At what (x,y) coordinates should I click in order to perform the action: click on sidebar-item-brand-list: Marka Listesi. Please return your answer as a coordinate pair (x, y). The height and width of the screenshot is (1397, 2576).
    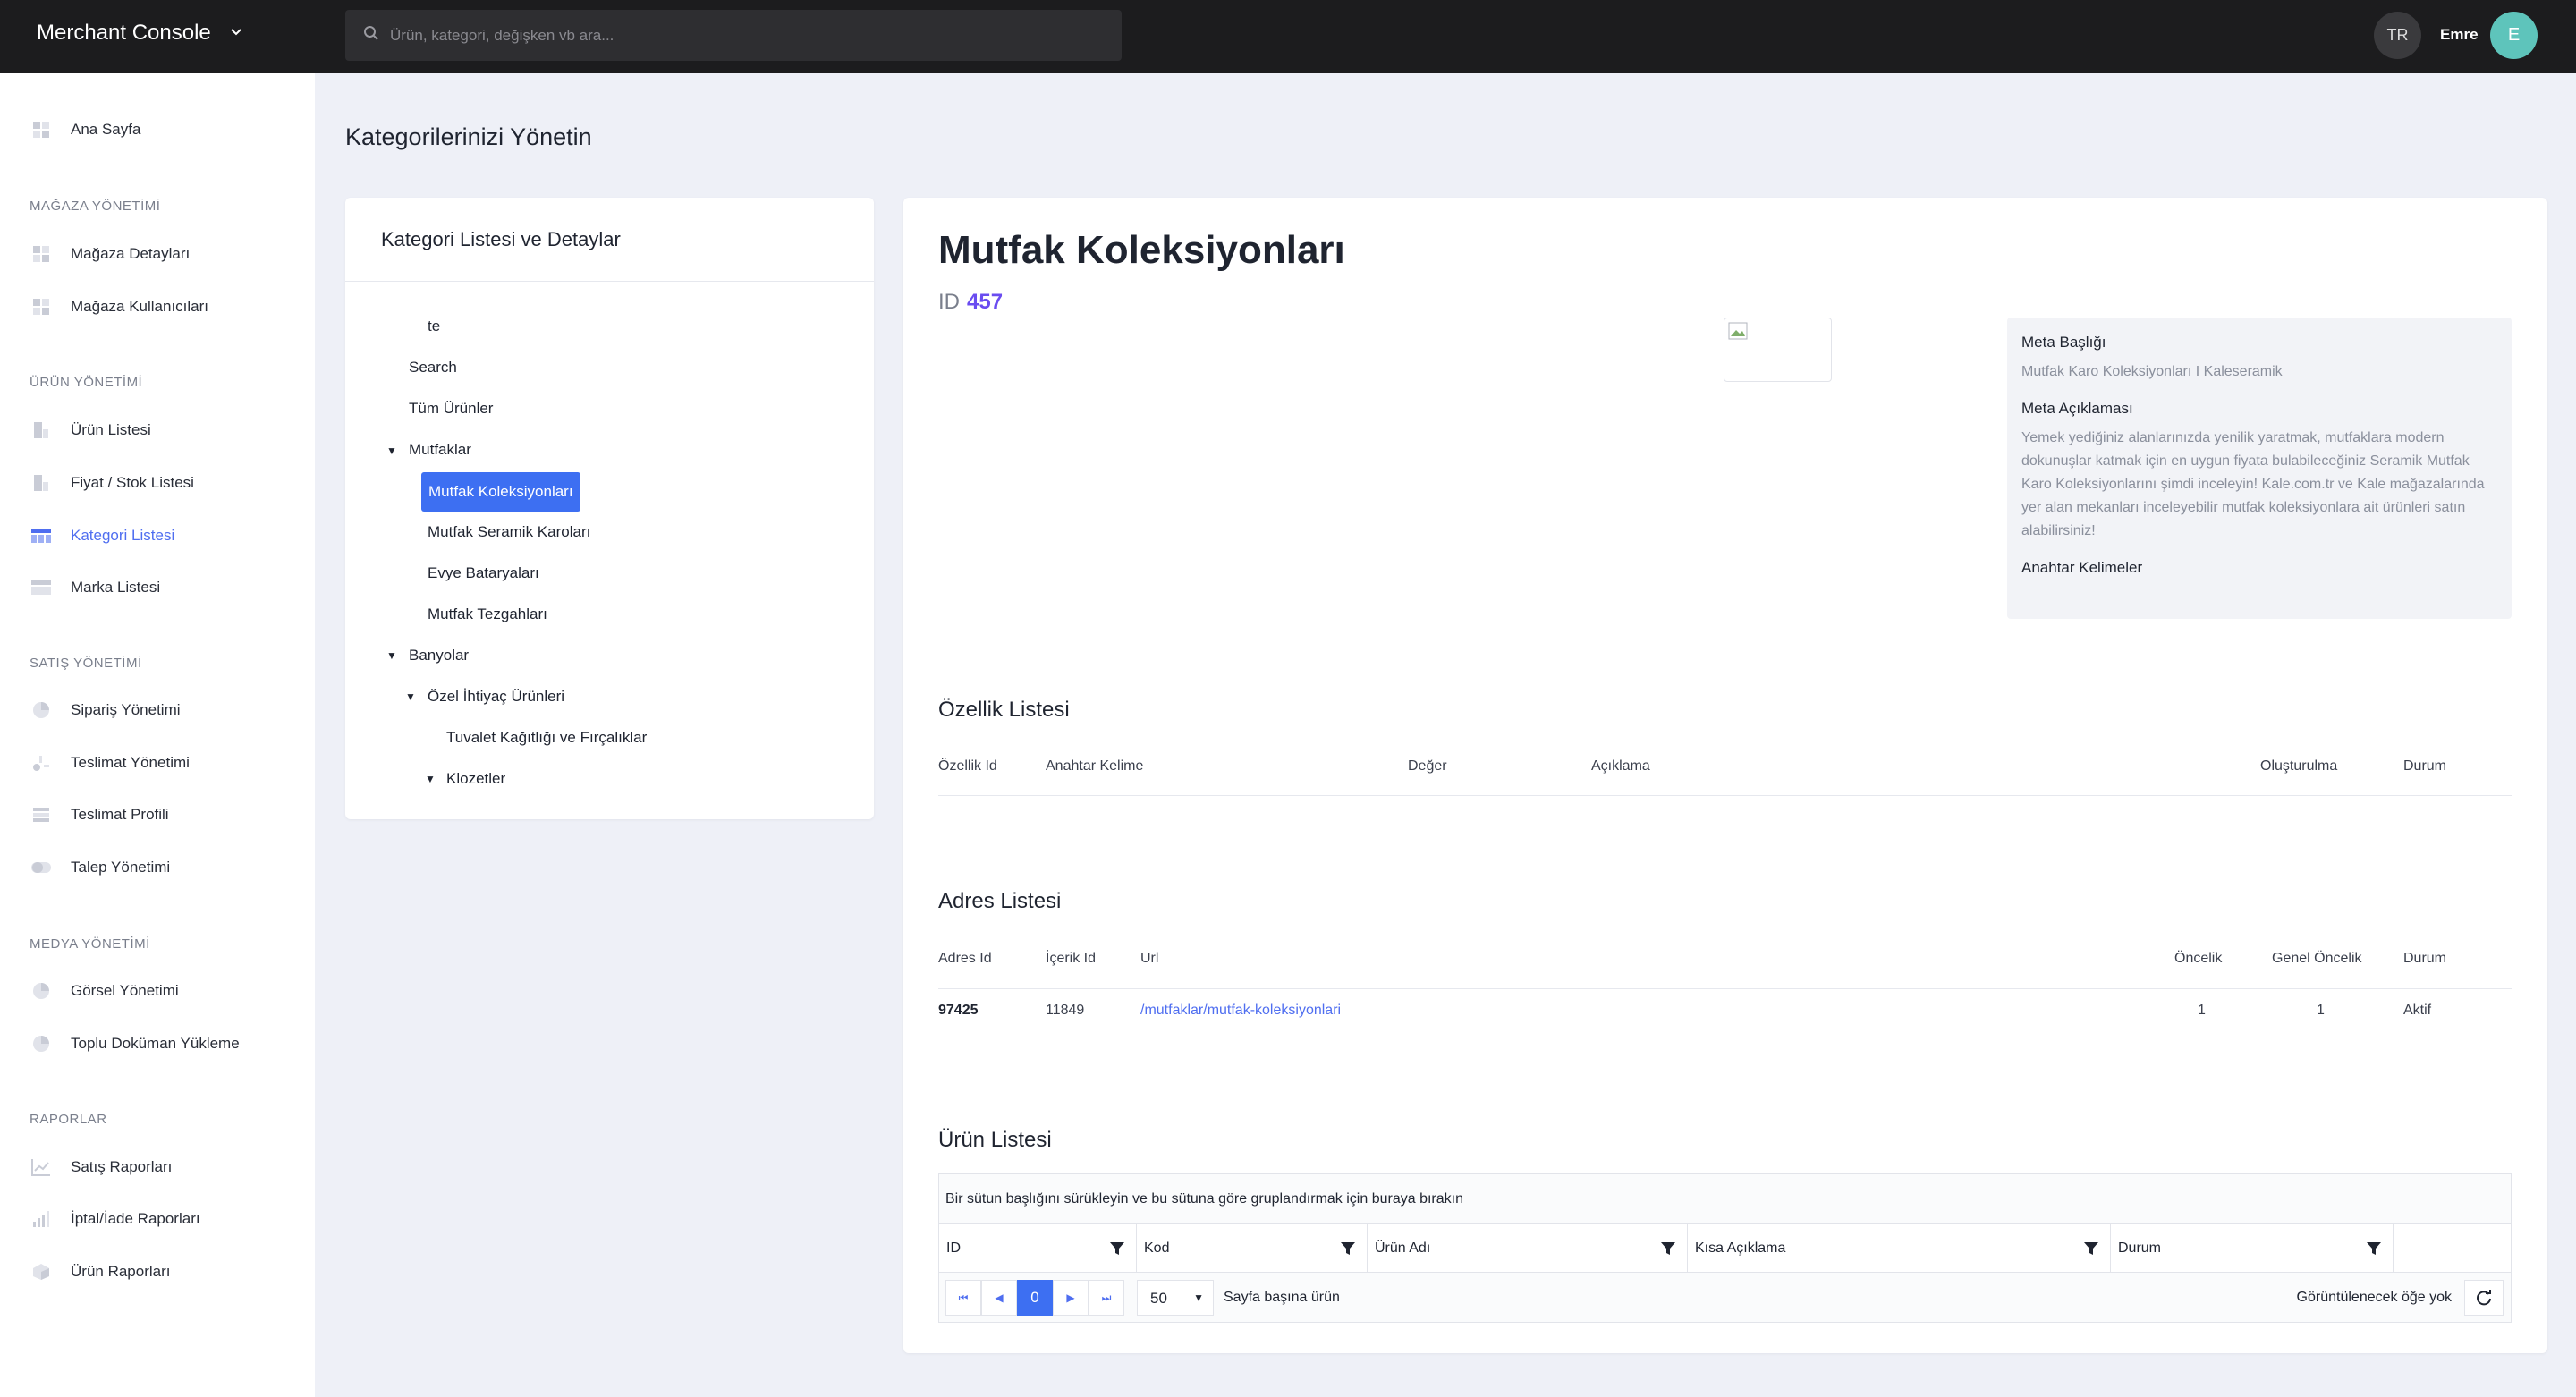
    Looking at the image, I should click on (95, 587).